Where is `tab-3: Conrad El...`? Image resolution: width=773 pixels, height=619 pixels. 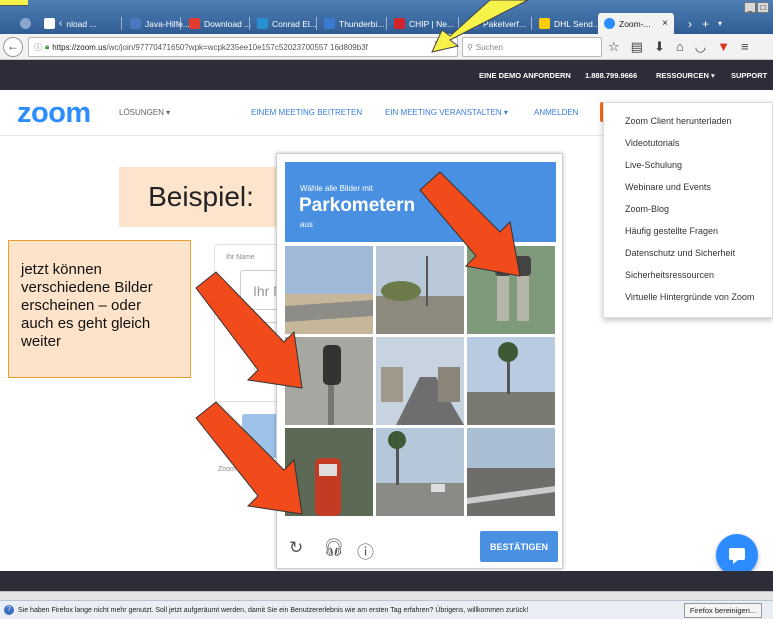
tab-3: Conrad El... is located at coordinates (286, 23).